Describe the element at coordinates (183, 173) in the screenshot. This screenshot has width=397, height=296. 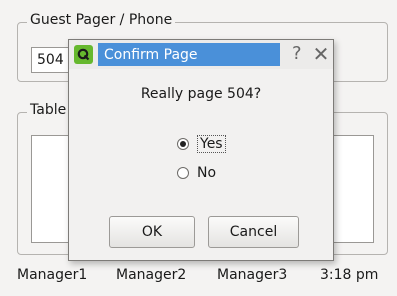
I see `no-radio` at that location.